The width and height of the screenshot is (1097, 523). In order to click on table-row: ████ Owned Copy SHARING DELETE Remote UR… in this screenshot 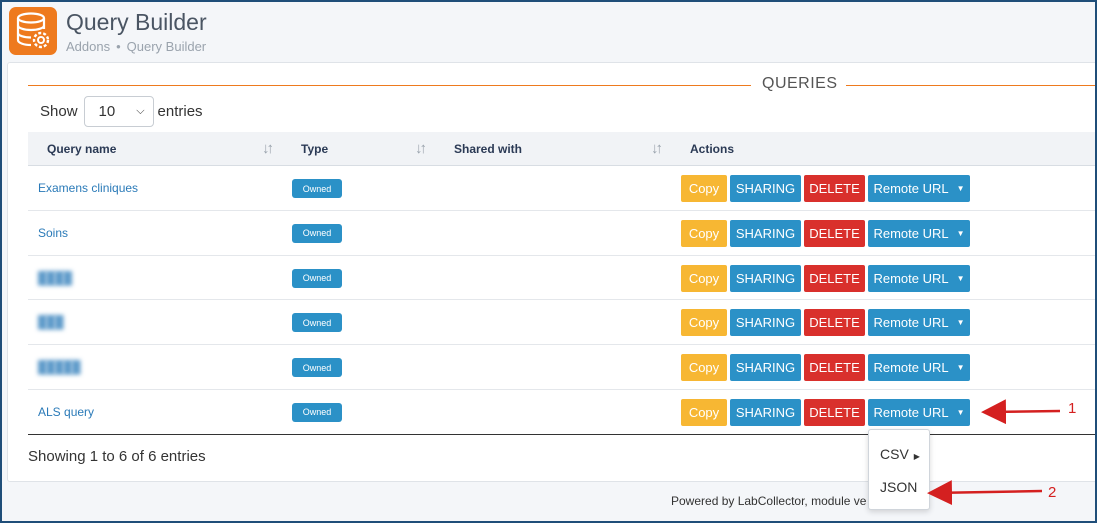, I will do `click(561, 278)`.